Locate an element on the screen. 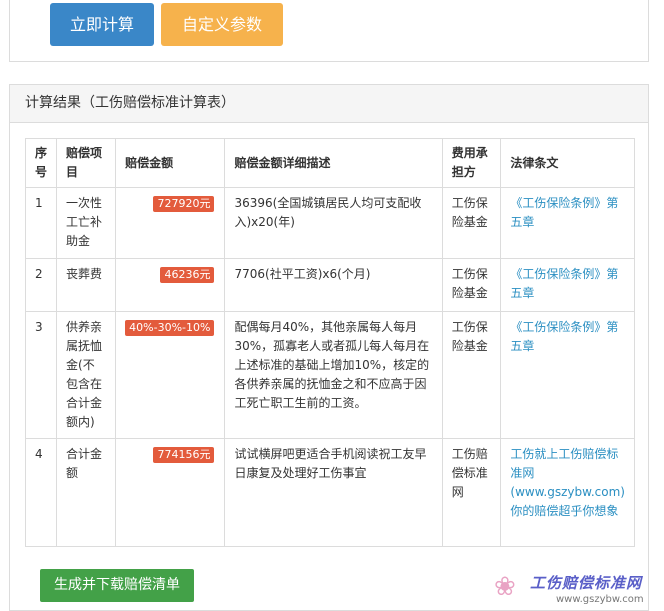 The image size is (664, 611). amount-badge: 774156元 is located at coordinates (184, 455).